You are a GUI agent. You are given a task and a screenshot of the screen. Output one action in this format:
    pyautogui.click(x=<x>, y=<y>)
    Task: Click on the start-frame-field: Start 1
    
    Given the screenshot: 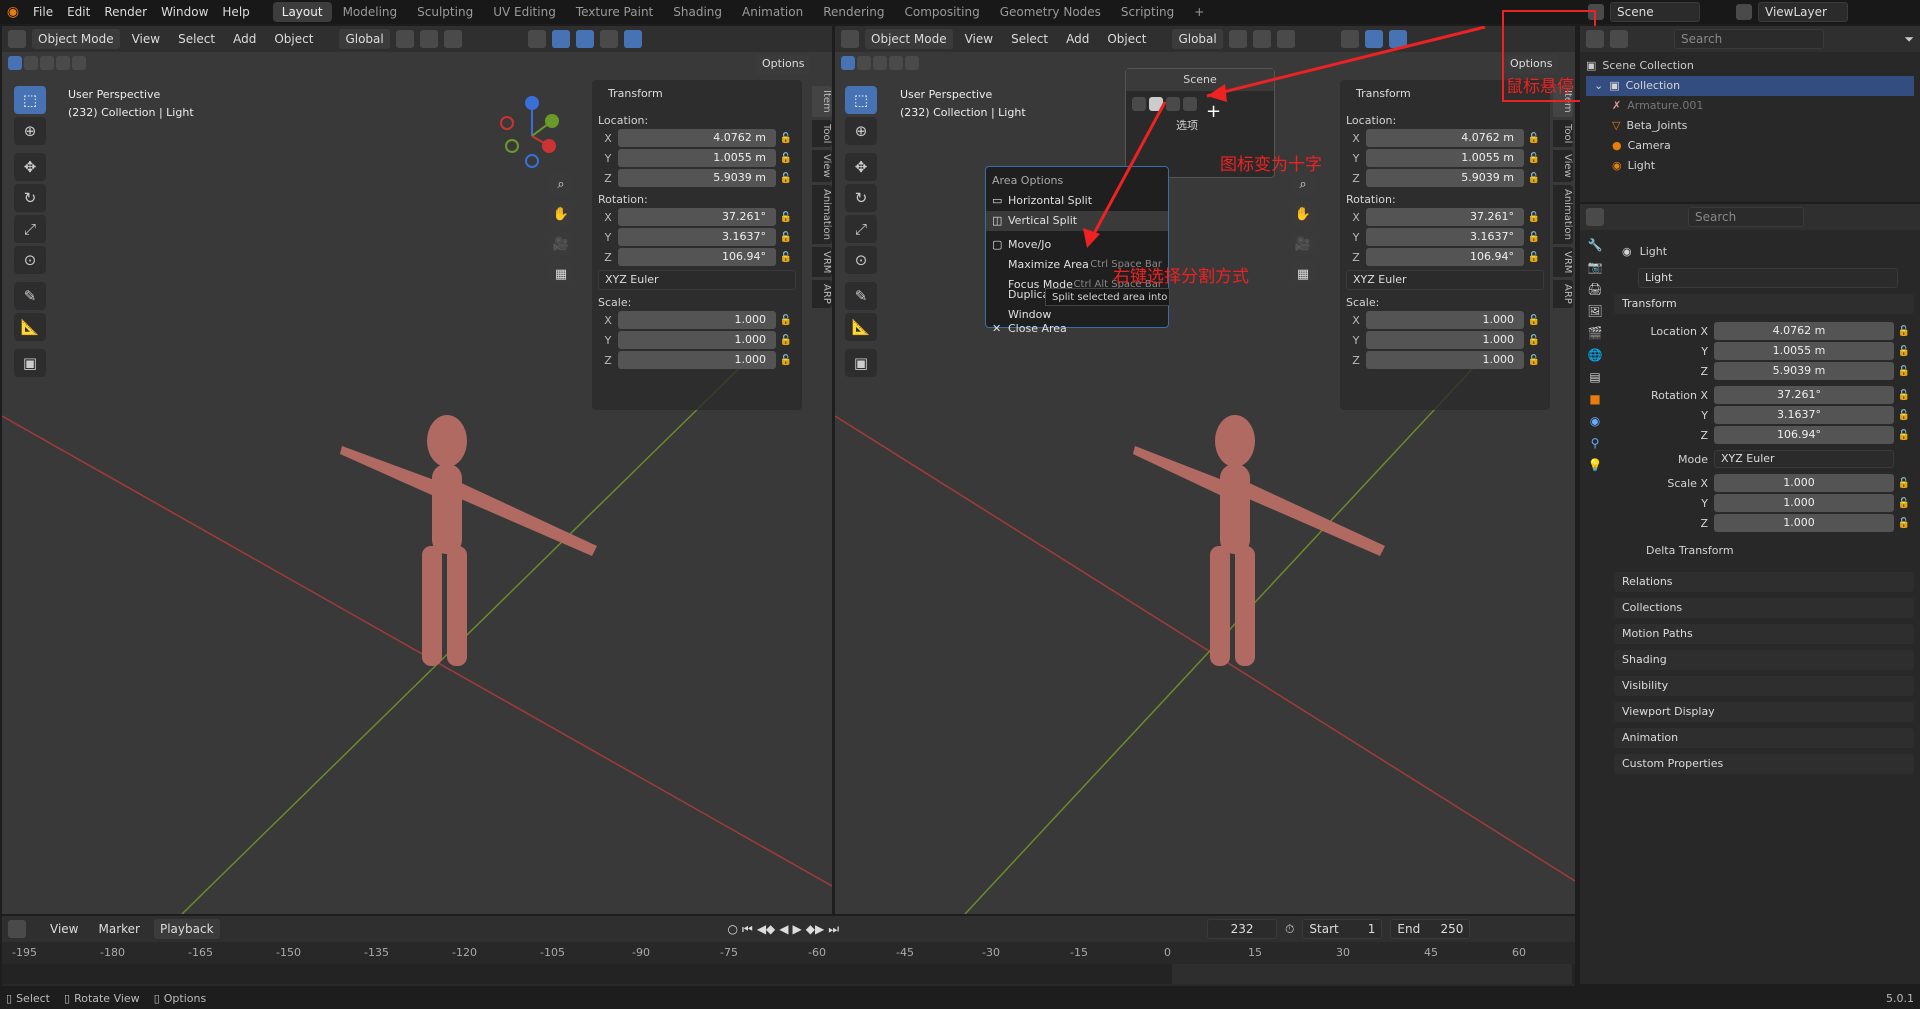 What is the action you would take?
    pyautogui.click(x=1342, y=929)
    